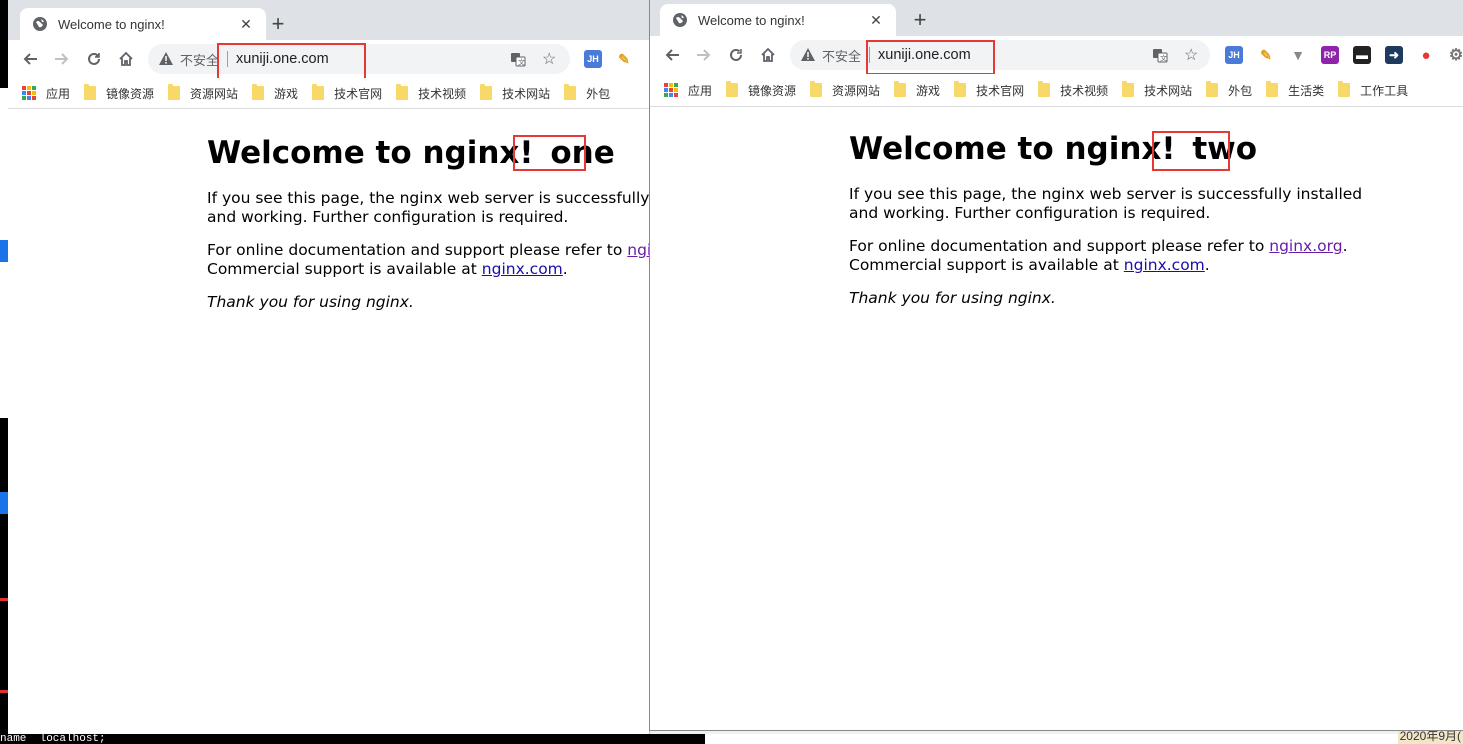 Image resolution: width=1463 pixels, height=744 pixels. Describe the element at coordinates (1426, 55) in the screenshot. I see `maps-extension-icon: ●` at that location.